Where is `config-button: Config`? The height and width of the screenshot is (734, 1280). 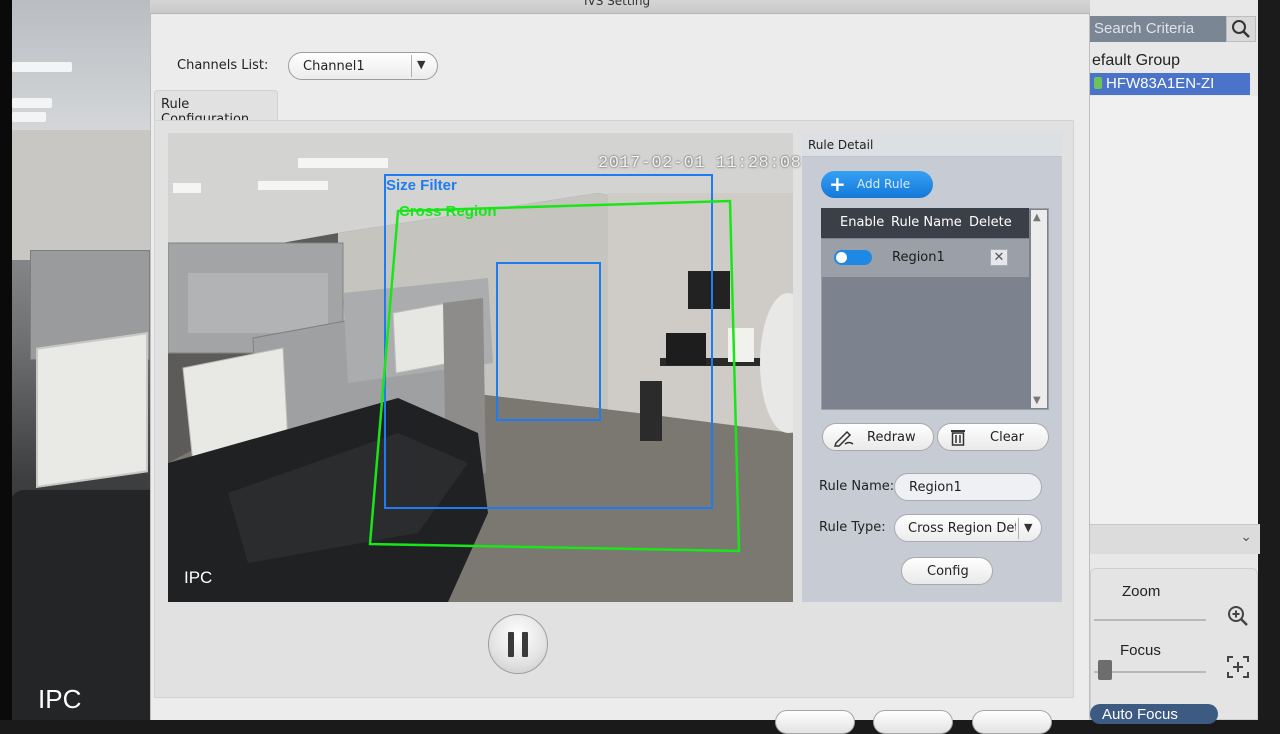 config-button: Config is located at coordinates (947, 571).